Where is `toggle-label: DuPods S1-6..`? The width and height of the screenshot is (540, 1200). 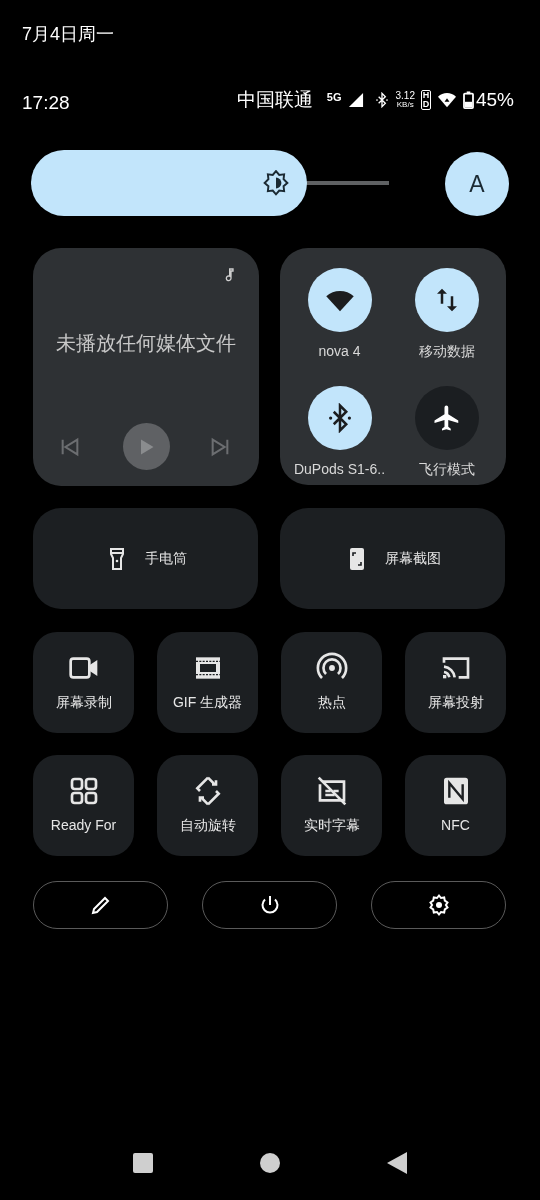 toggle-label: DuPods S1-6.. is located at coordinates (339, 469).